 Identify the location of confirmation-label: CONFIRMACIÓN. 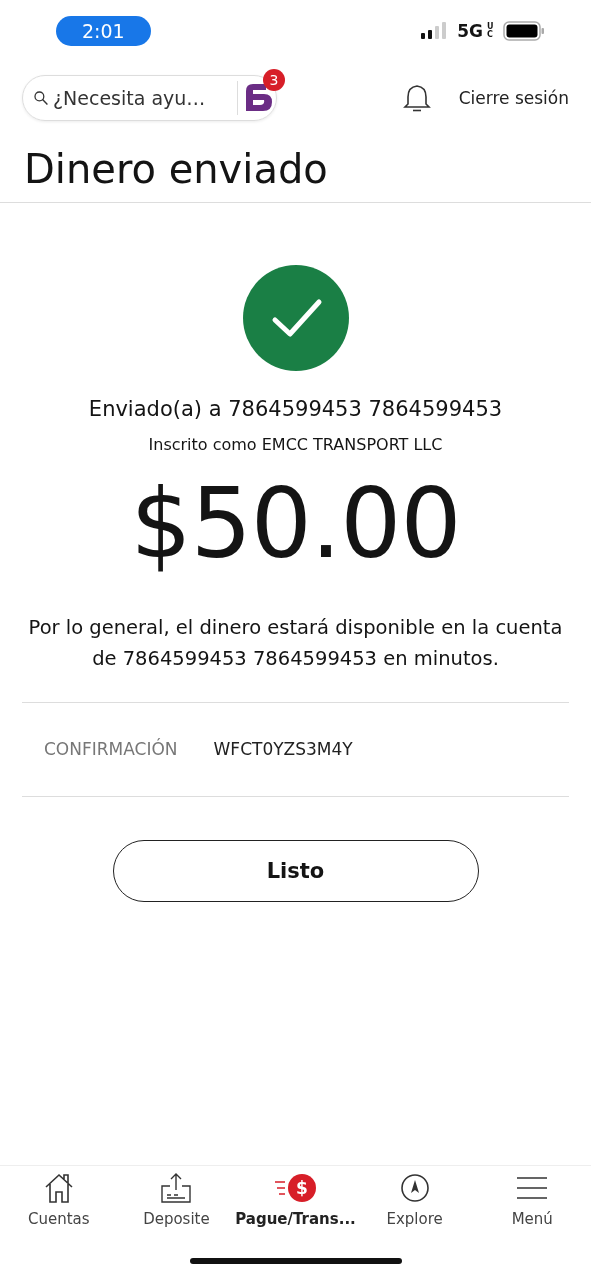
(111, 749).